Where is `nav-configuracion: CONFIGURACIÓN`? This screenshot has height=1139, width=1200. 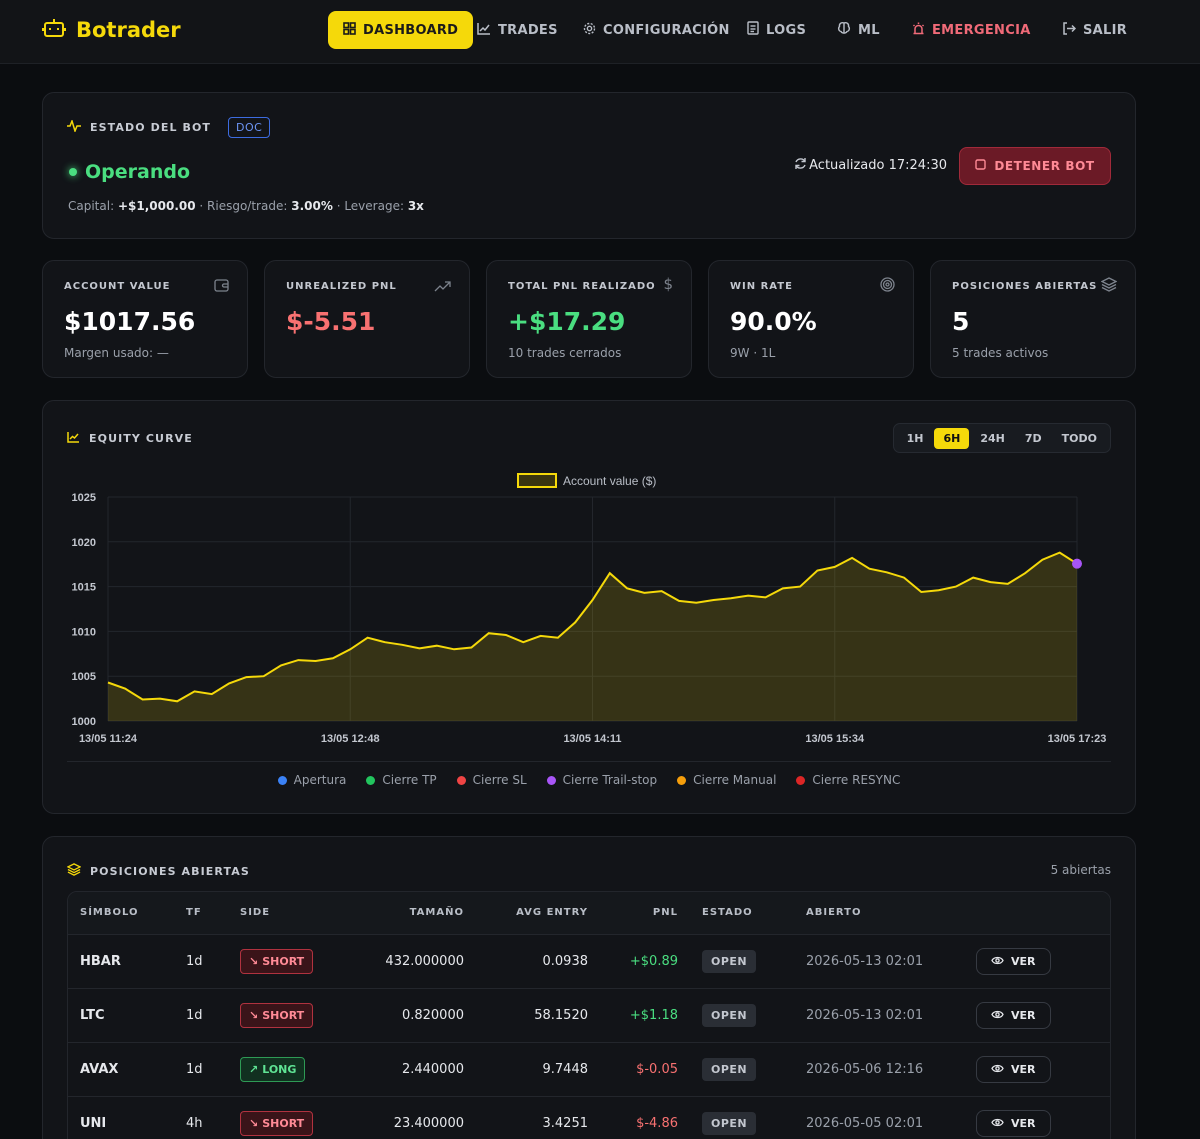
nav-configuracion: CONFIGURACIÓN is located at coordinates (656, 30).